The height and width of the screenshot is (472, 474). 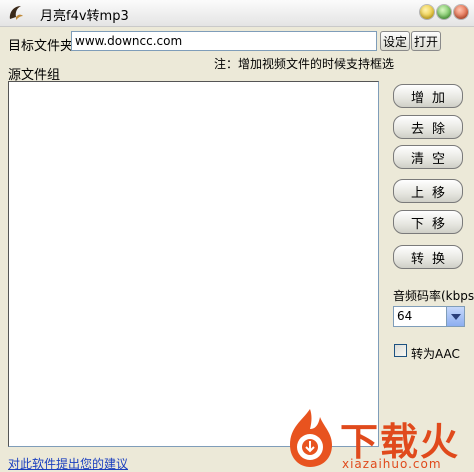 What do you see at coordinates (405, 316) in the screenshot?
I see `bitrate-value: 64` at bounding box center [405, 316].